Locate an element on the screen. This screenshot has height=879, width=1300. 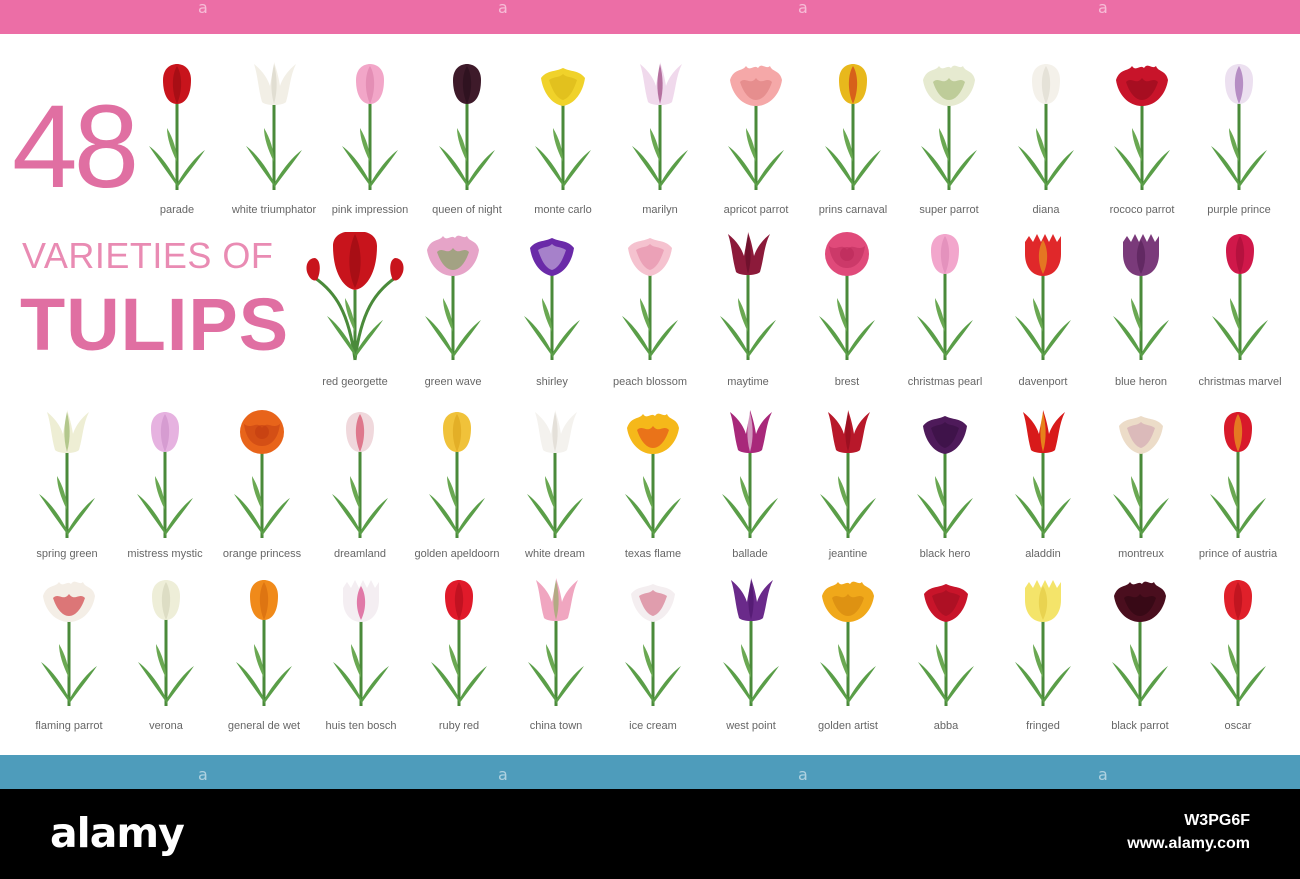
tulip-card: orange princess is located at coordinates (262, 490).